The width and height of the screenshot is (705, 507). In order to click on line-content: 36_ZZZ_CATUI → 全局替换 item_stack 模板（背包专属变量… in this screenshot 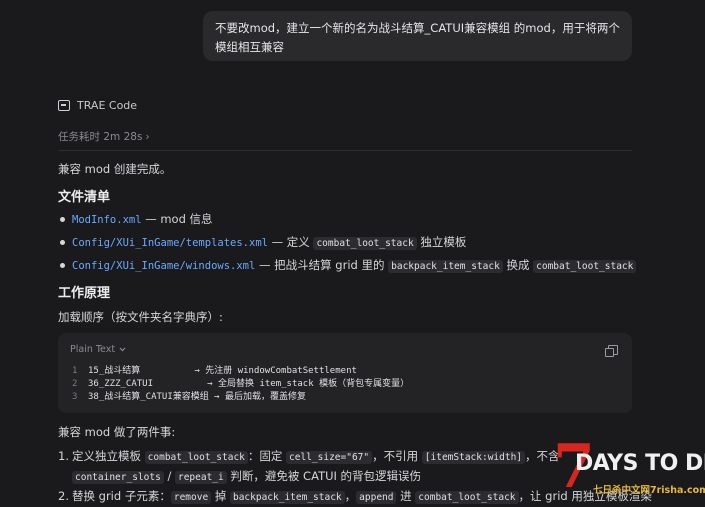, I will do `click(249, 384)`.